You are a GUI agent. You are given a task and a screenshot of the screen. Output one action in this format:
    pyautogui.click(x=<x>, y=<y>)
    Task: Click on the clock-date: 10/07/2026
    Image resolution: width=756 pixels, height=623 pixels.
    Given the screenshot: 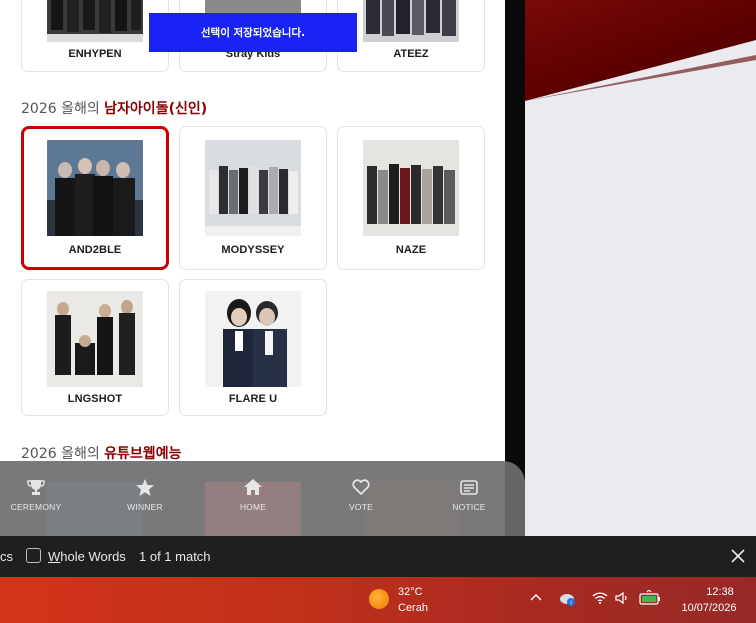 What is the action you would take?
    pyautogui.click(x=709, y=608)
    